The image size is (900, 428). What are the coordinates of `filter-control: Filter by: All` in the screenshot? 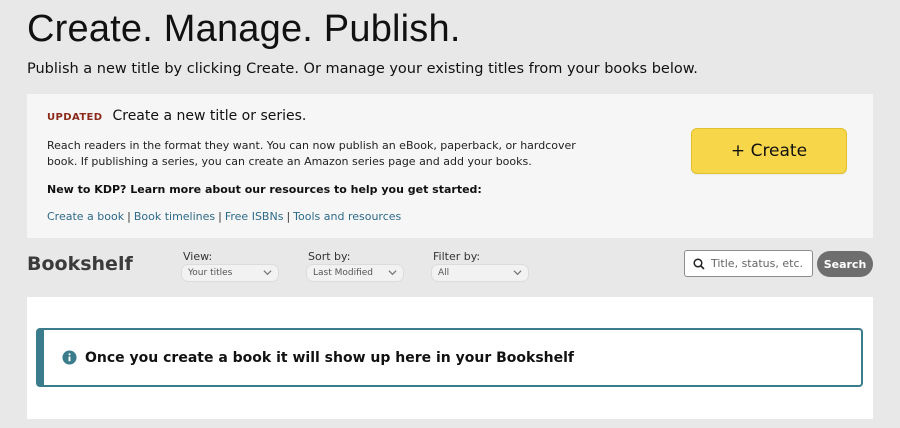 It's located at (480, 266).